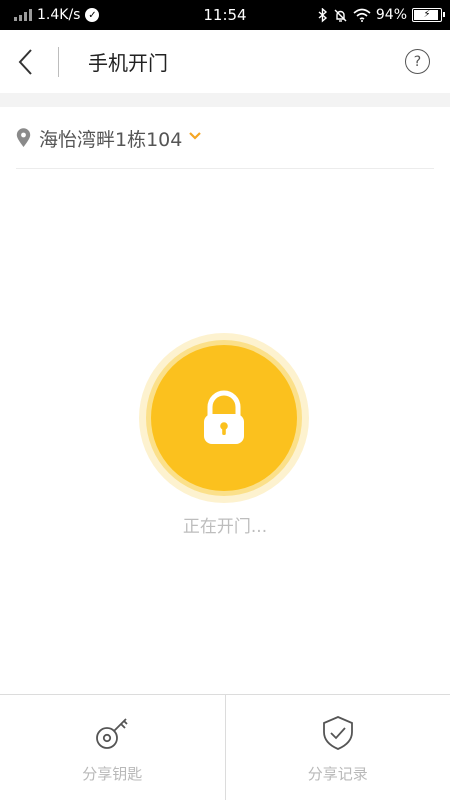 The width and height of the screenshot is (450, 800). I want to click on bluetooth-icon, so click(322, 15).